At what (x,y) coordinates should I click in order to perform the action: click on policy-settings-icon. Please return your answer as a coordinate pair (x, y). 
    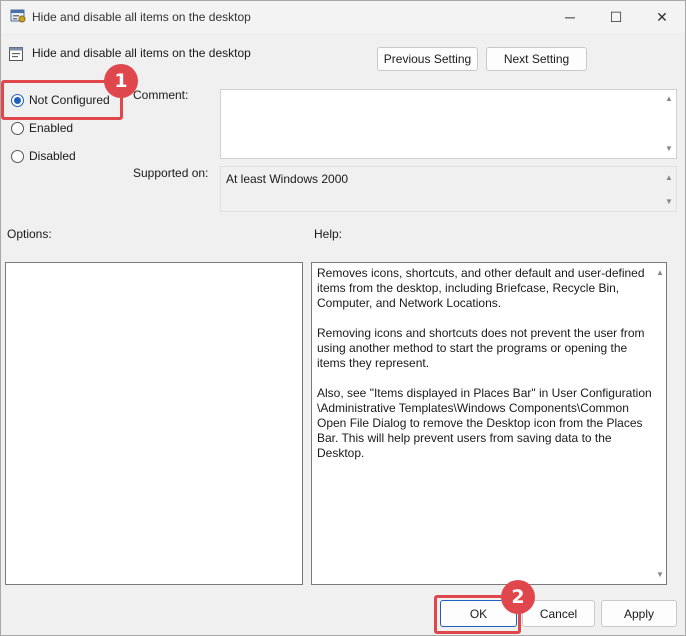
    Looking at the image, I should click on (18, 16).